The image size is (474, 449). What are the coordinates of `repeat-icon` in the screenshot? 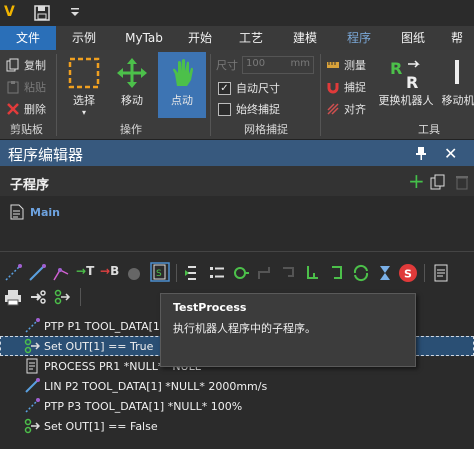 It's located at (361, 273).